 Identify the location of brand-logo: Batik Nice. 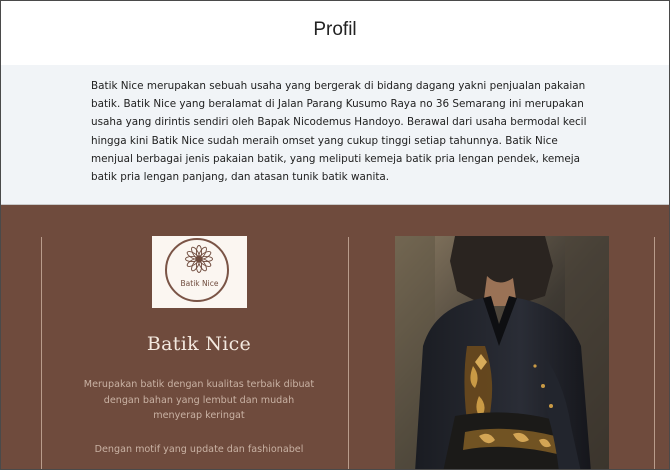
(199, 272).